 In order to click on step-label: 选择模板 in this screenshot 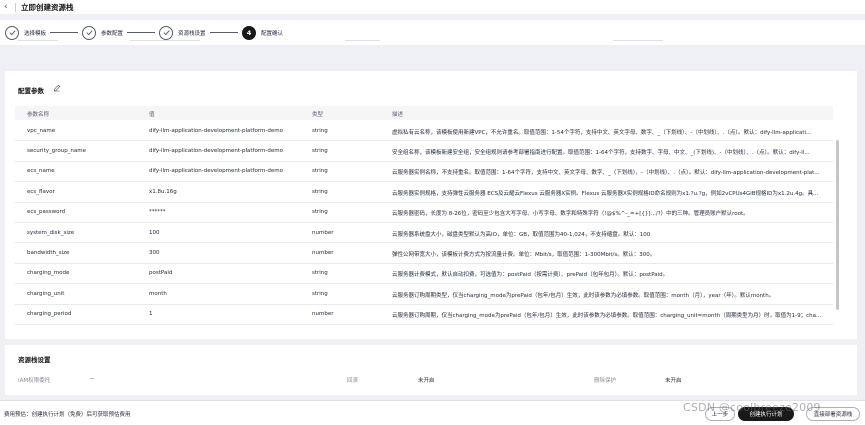, I will do `click(35, 33)`.